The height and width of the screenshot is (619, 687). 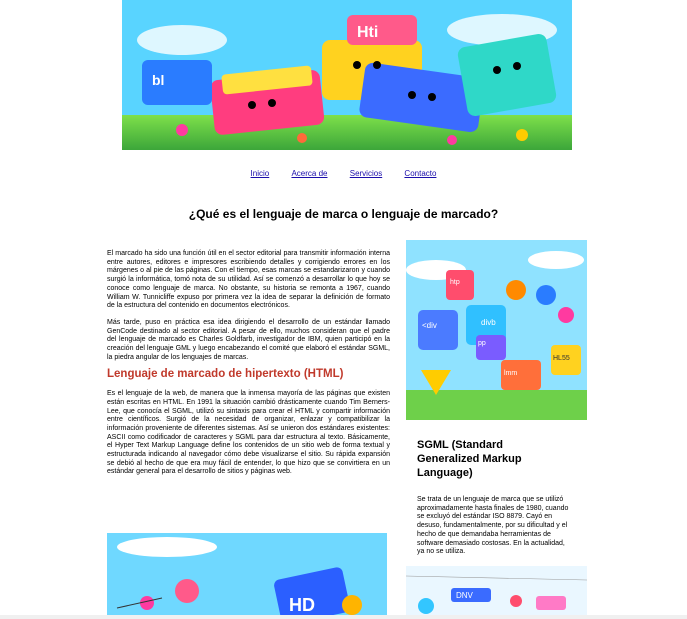 What do you see at coordinates (302, 605) in the screenshot?
I see `image-tag-hd: HD` at bounding box center [302, 605].